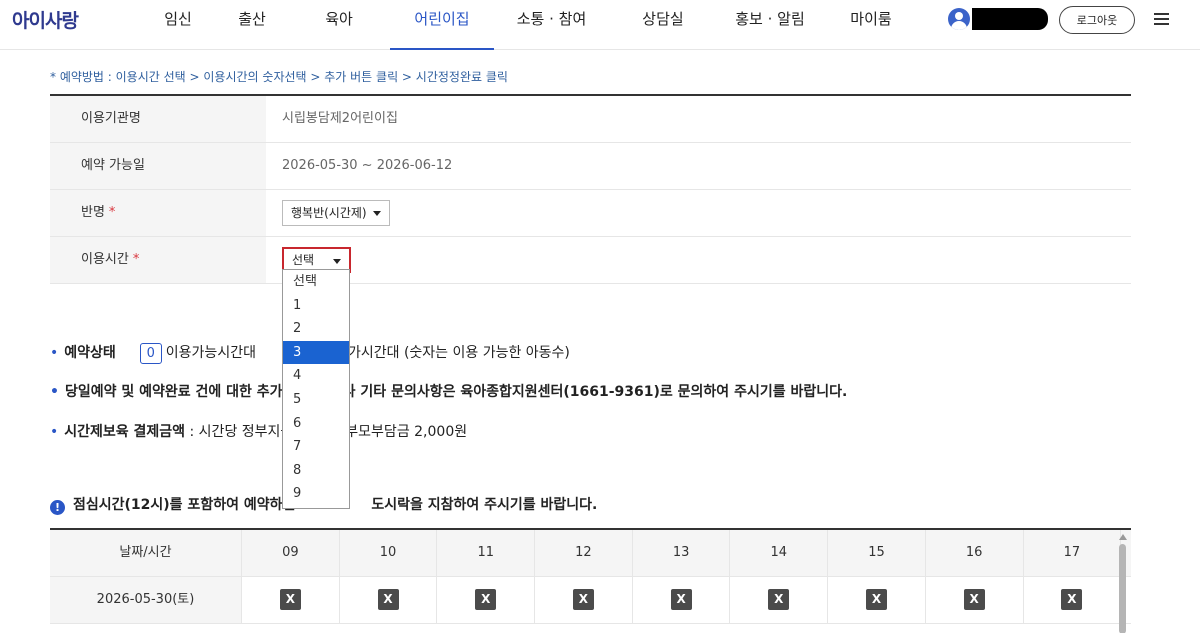 This screenshot has width=1200, height=633. Describe the element at coordinates (150, 353) in the screenshot. I see `legend-available-box: 0` at that location.